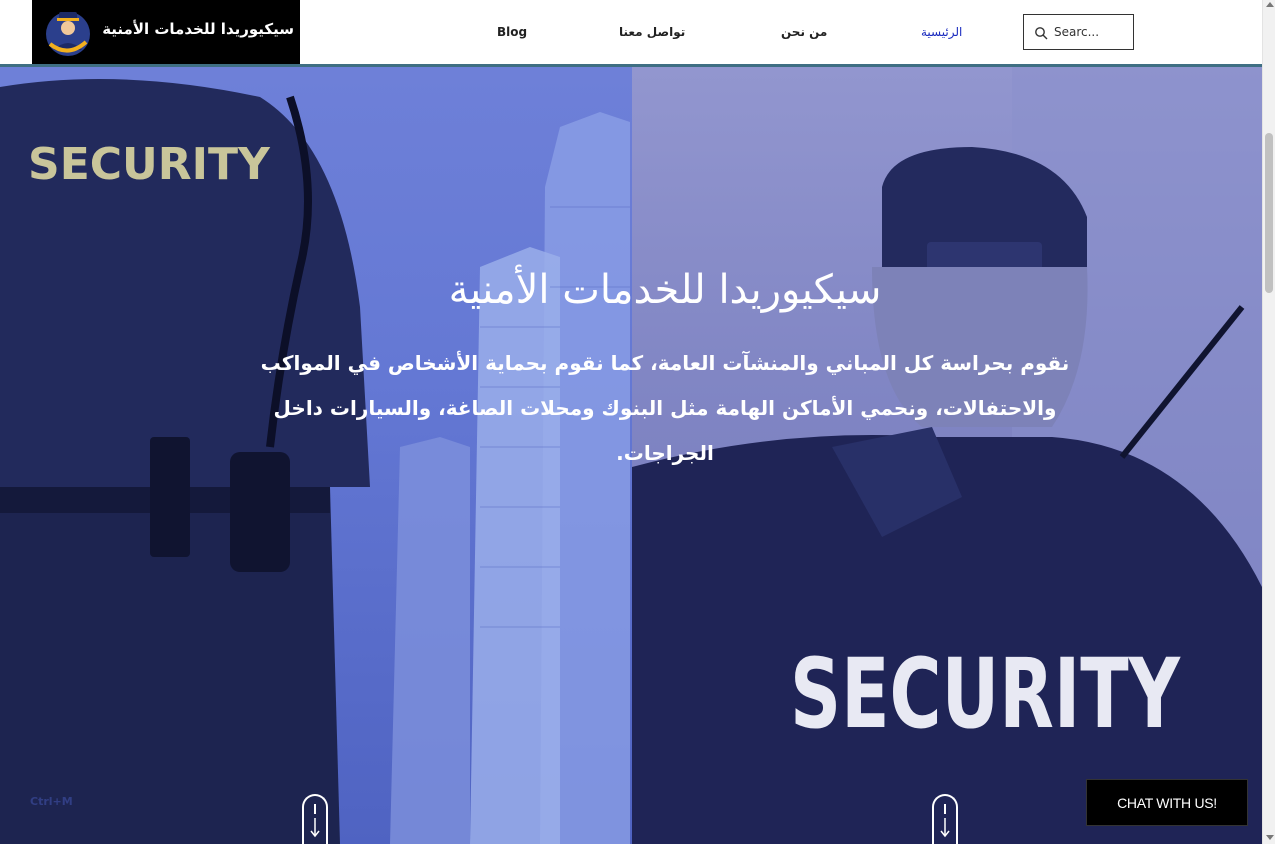  I want to click on scroll-up-arrow-icon, so click(1270, 4).